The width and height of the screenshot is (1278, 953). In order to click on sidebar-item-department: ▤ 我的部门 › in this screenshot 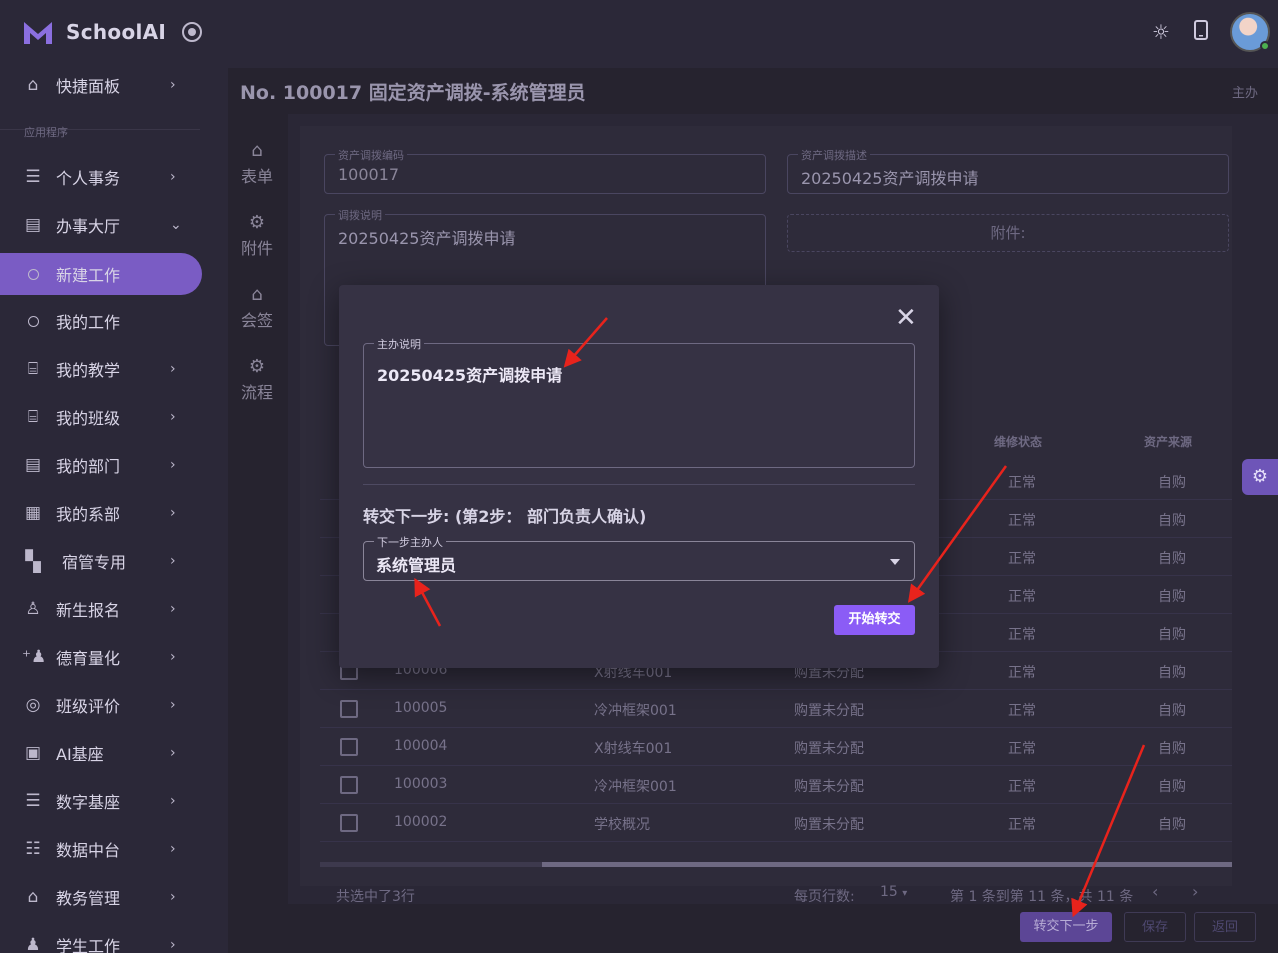, I will do `click(100, 465)`.